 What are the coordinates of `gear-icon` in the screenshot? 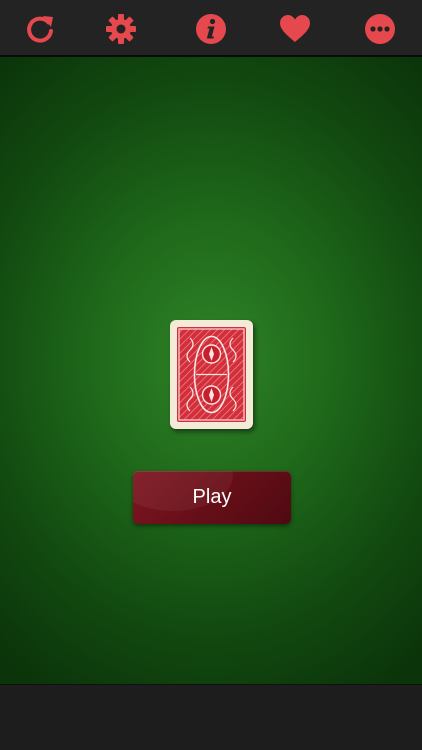 It's located at (121, 29).